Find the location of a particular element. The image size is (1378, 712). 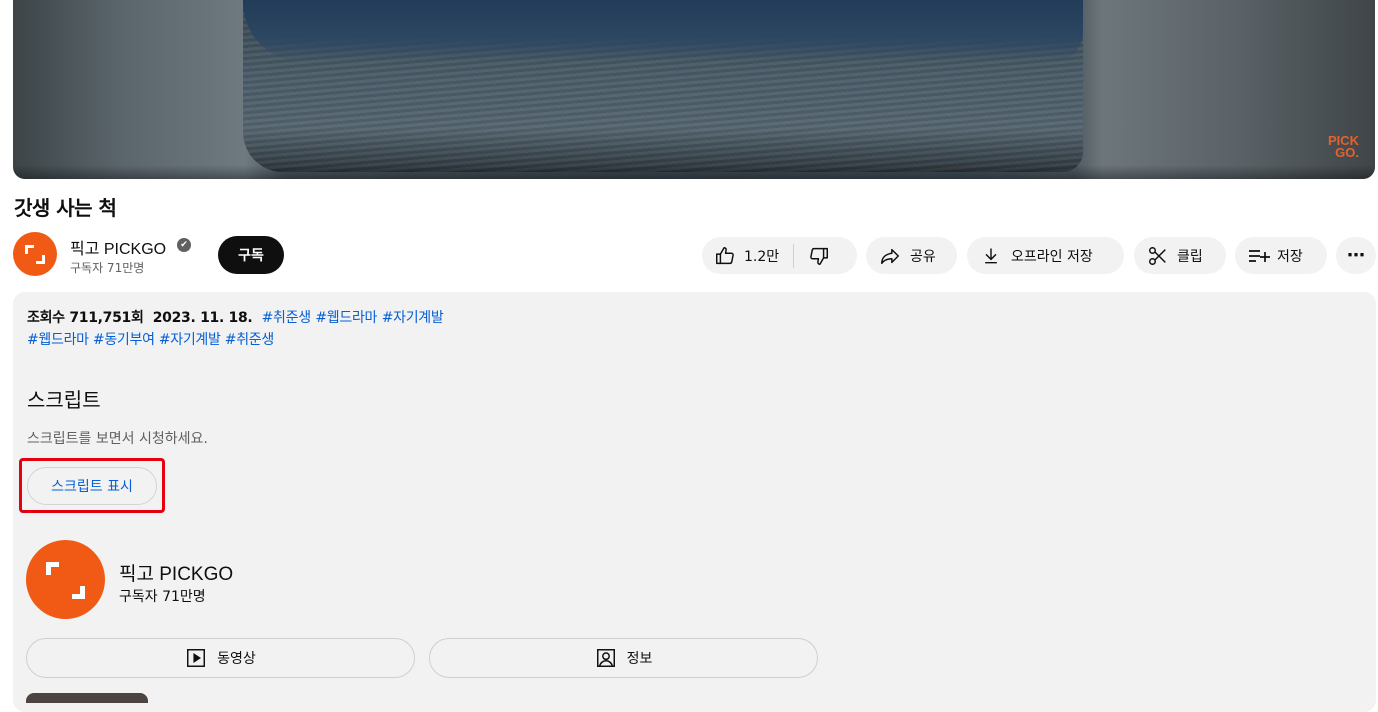

upload-date: 2023. 11. 18. is located at coordinates (202, 318).